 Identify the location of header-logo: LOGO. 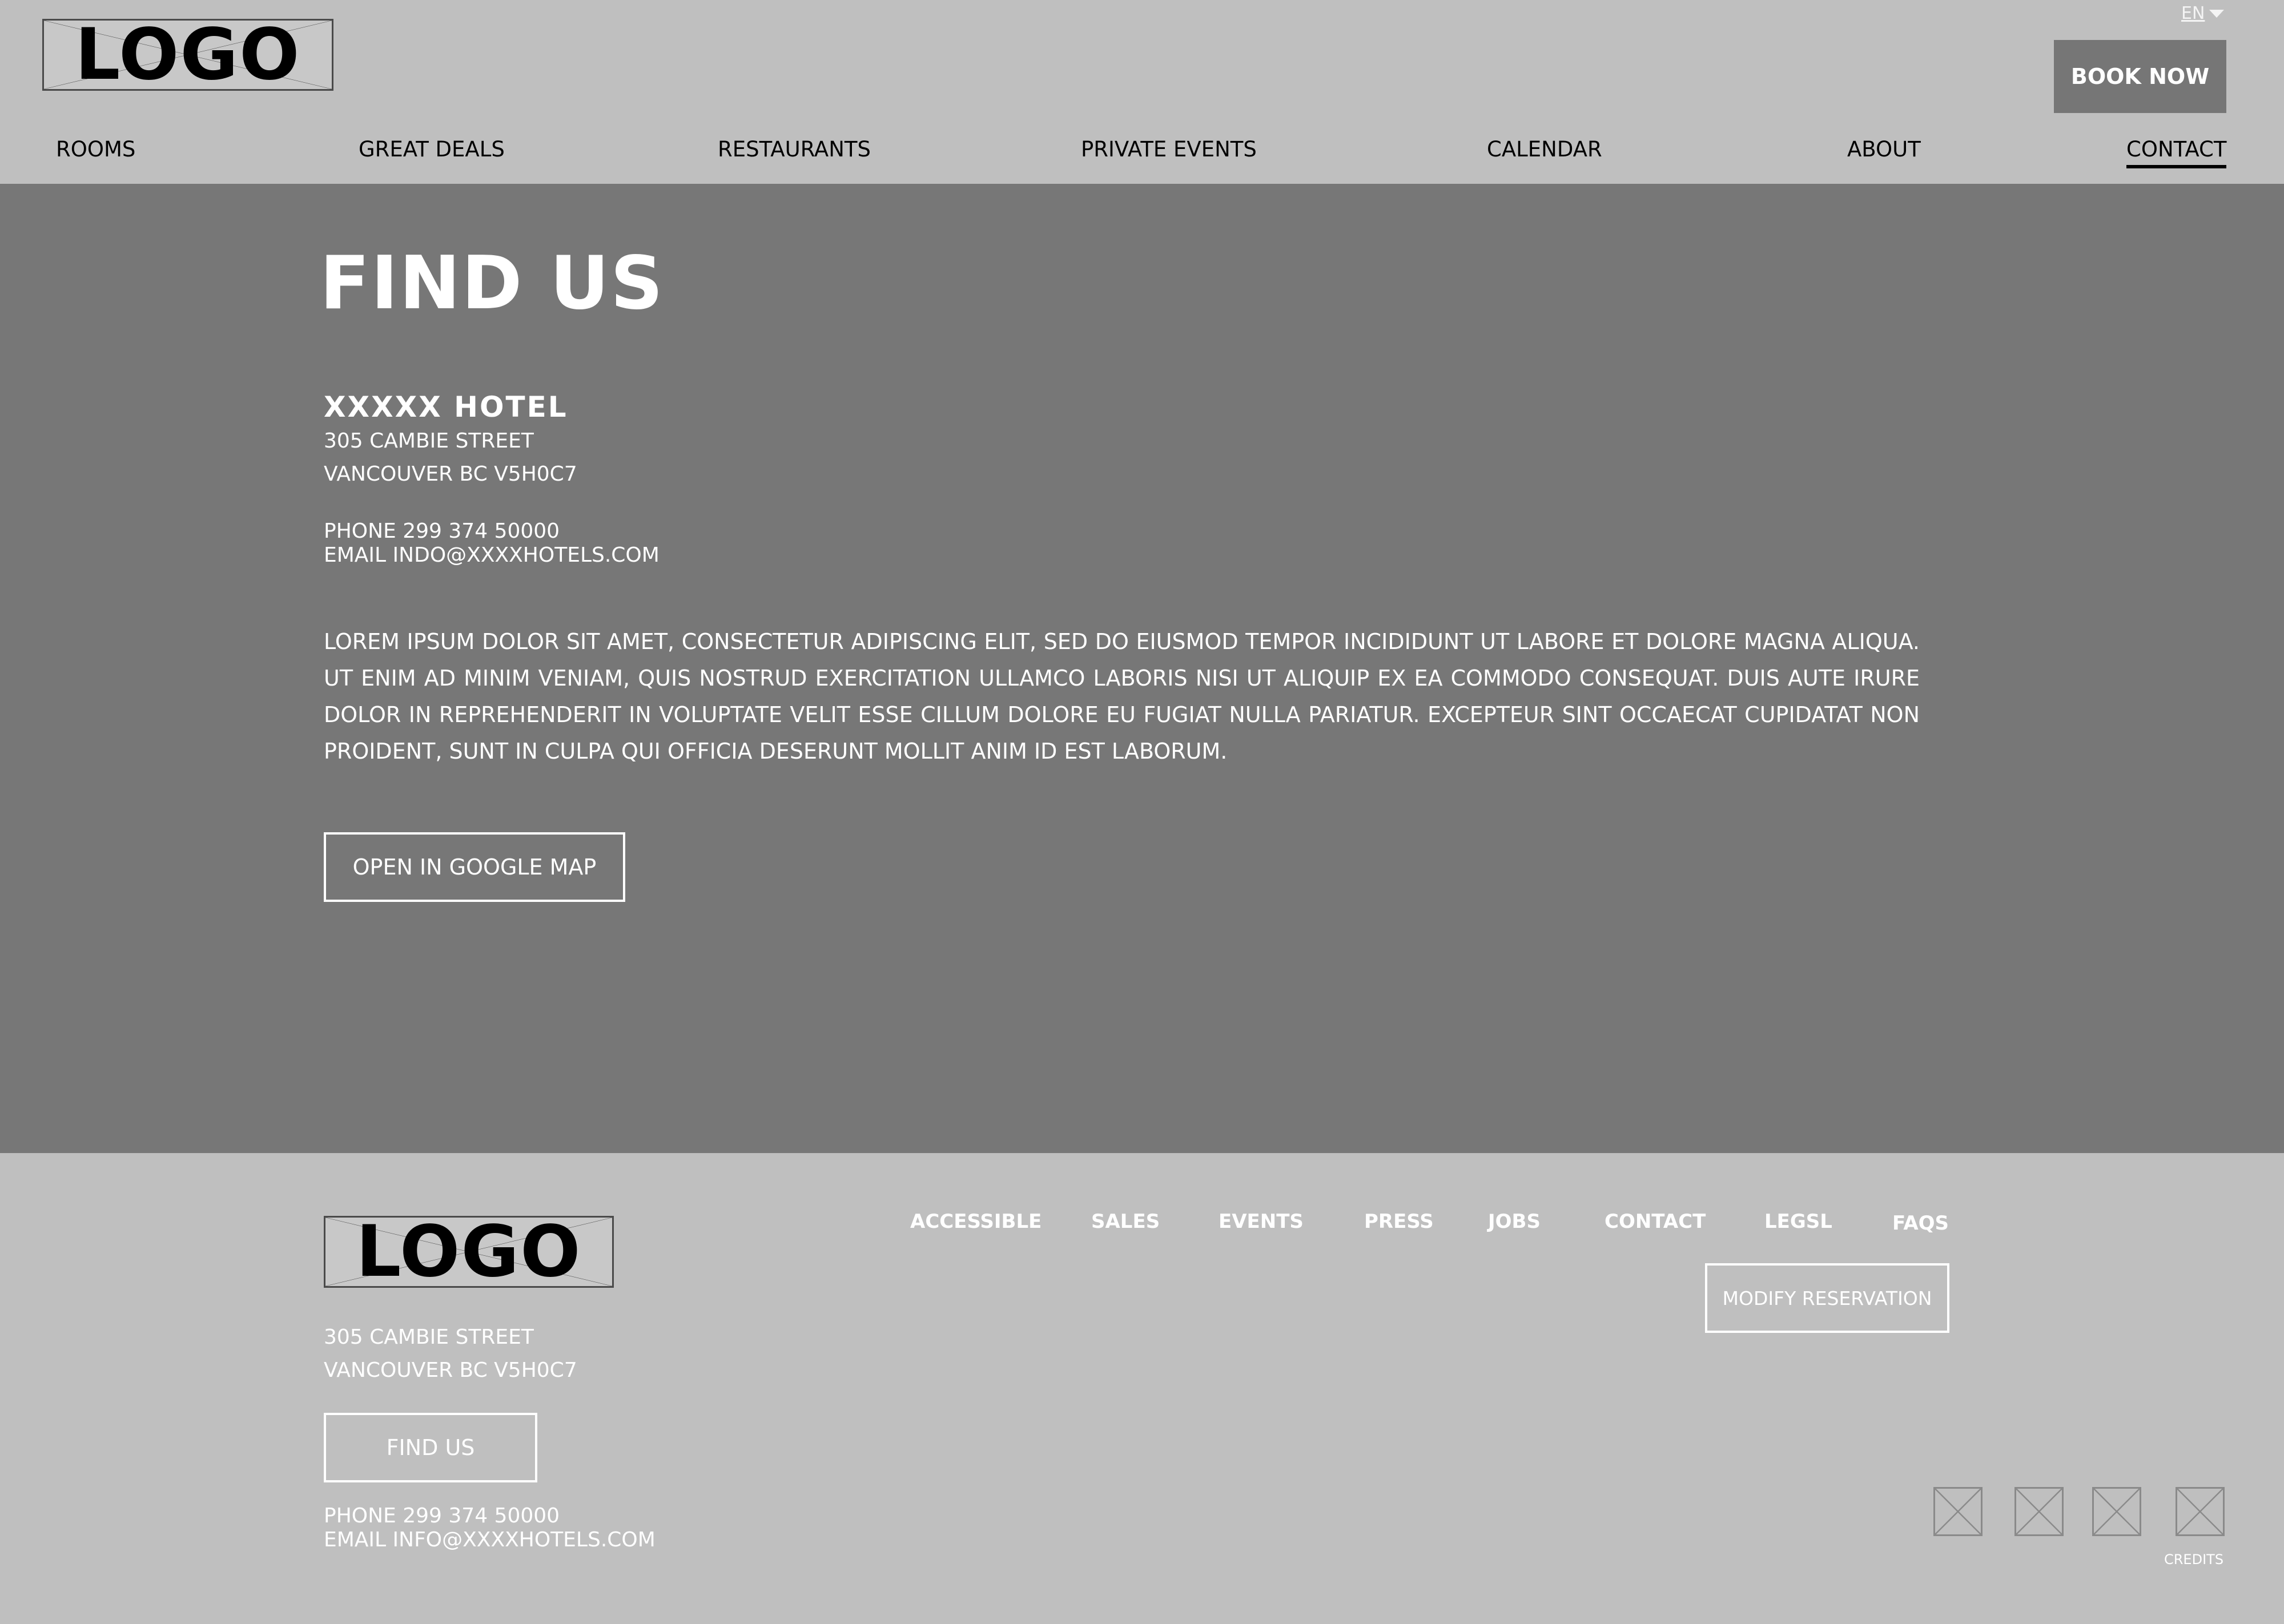
(187, 55).